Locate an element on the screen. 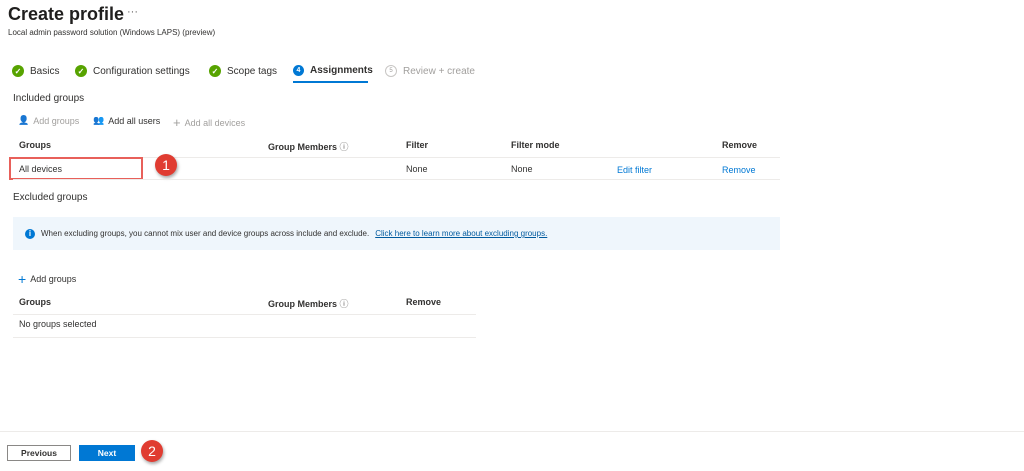  tab-review-create: 5 Review + create is located at coordinates (430, 71).